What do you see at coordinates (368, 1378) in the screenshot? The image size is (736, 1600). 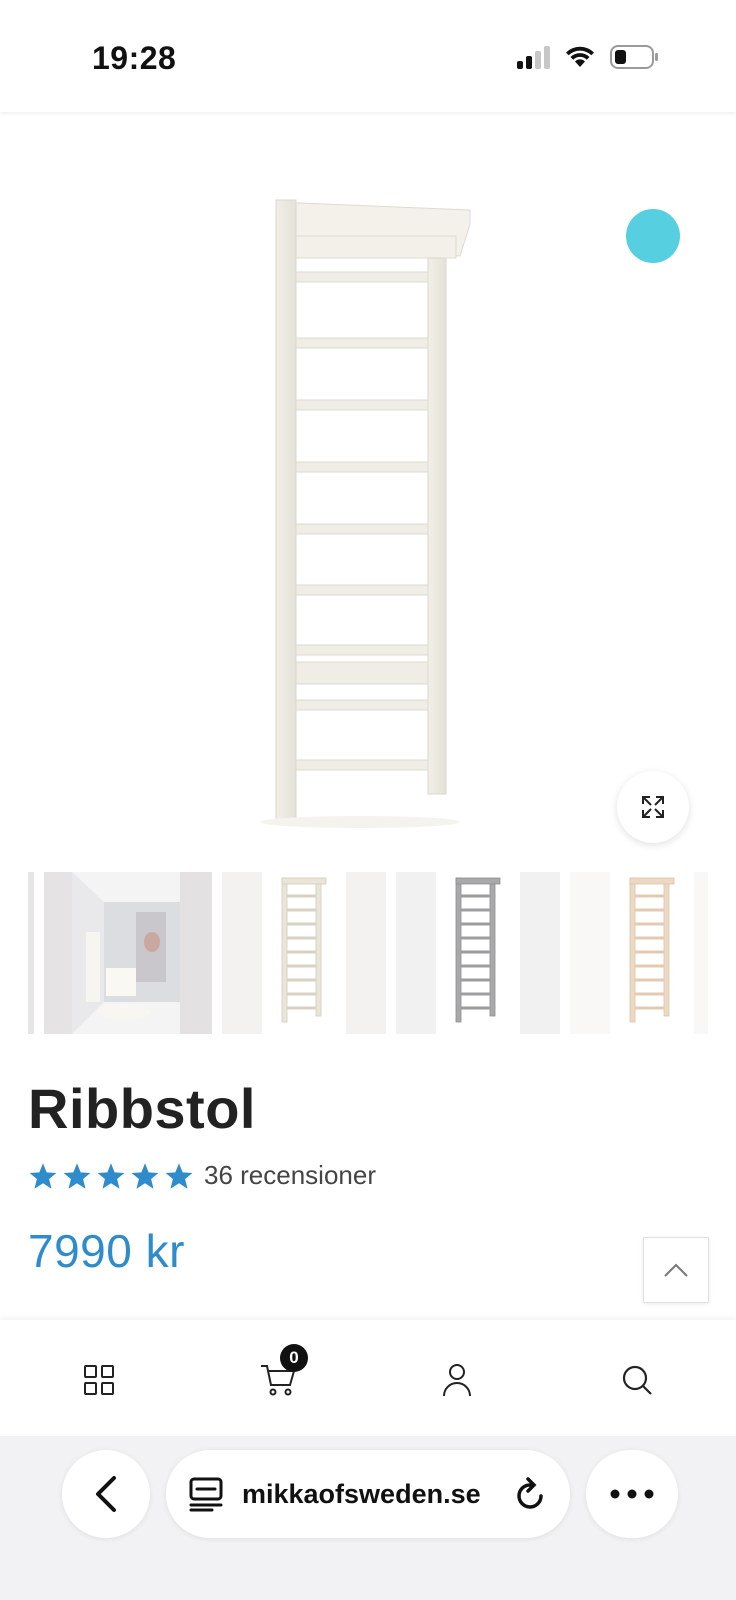 I see `bottom-tab-bar: 0` at bounding box center [368, 1378].